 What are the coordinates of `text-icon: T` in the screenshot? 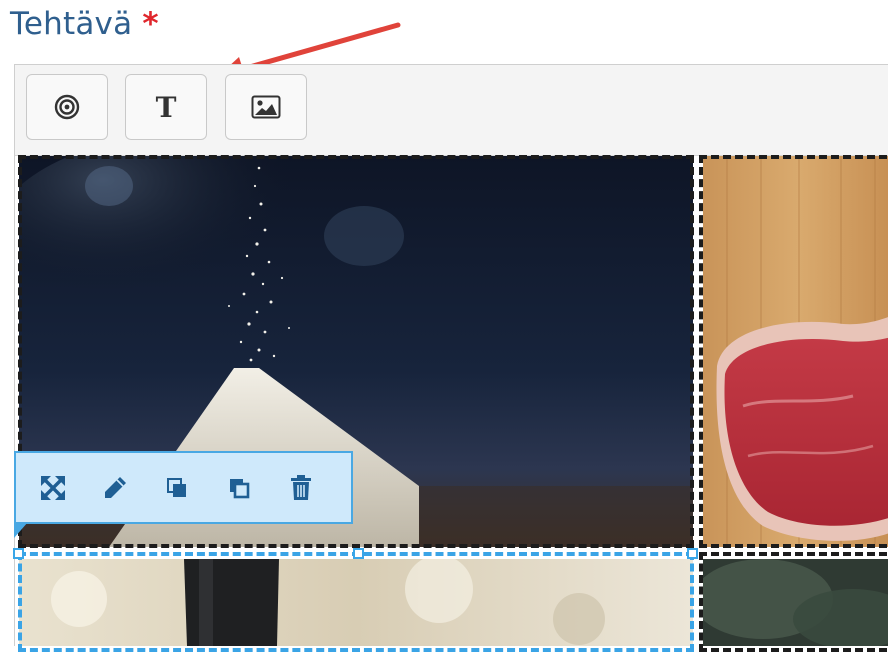 It's located at (166, 107).